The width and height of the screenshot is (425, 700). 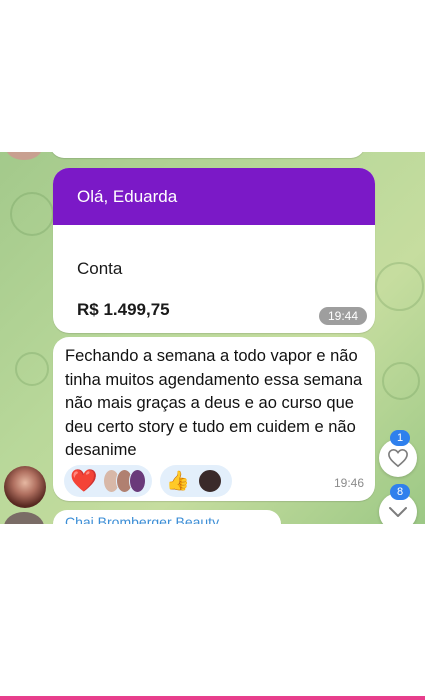 What do you see at coordinates (100, 268) in the screenshot?
I see `card-label: Conta` at bounding box center [100, 268].